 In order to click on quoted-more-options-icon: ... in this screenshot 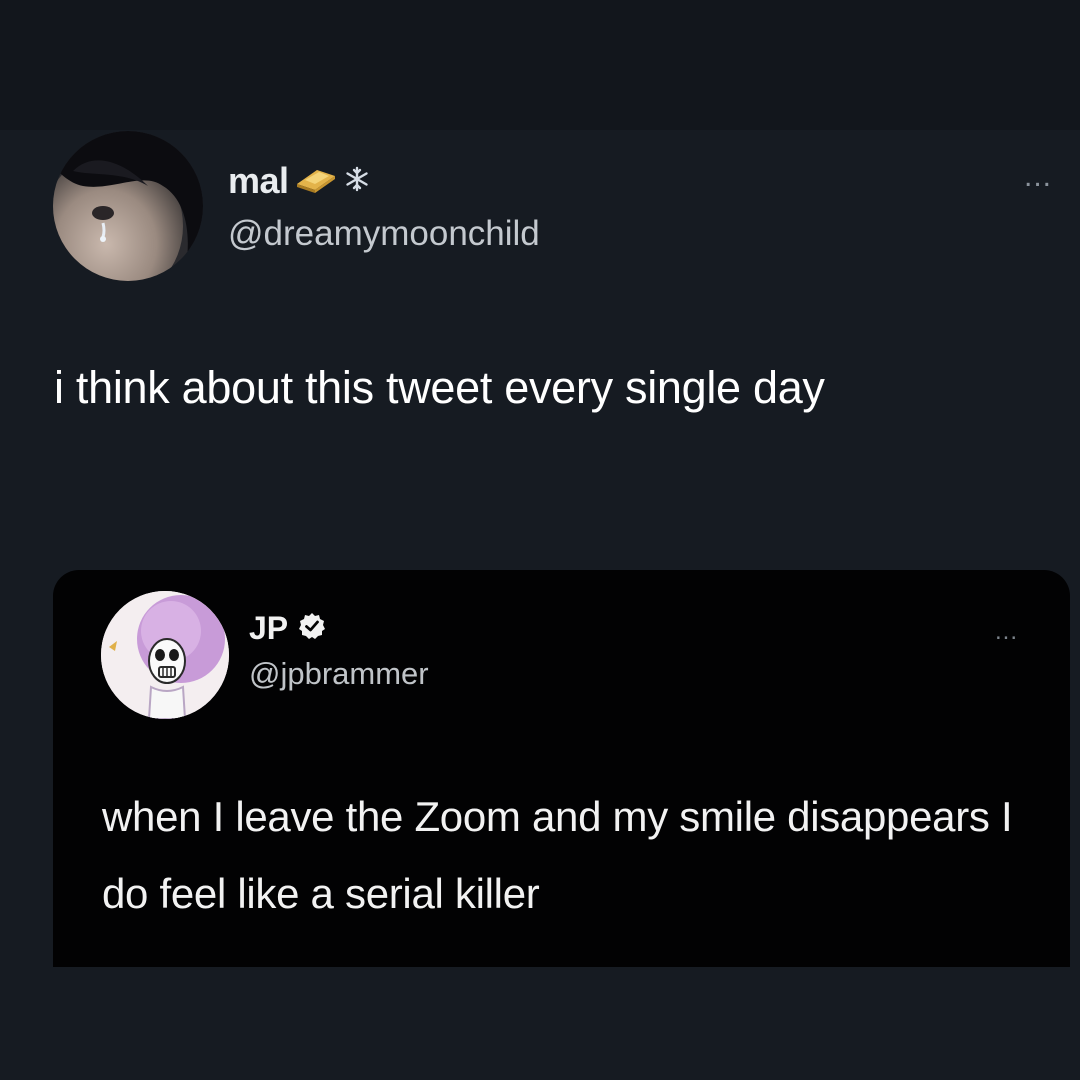, I will do `click(1006, 632)`.